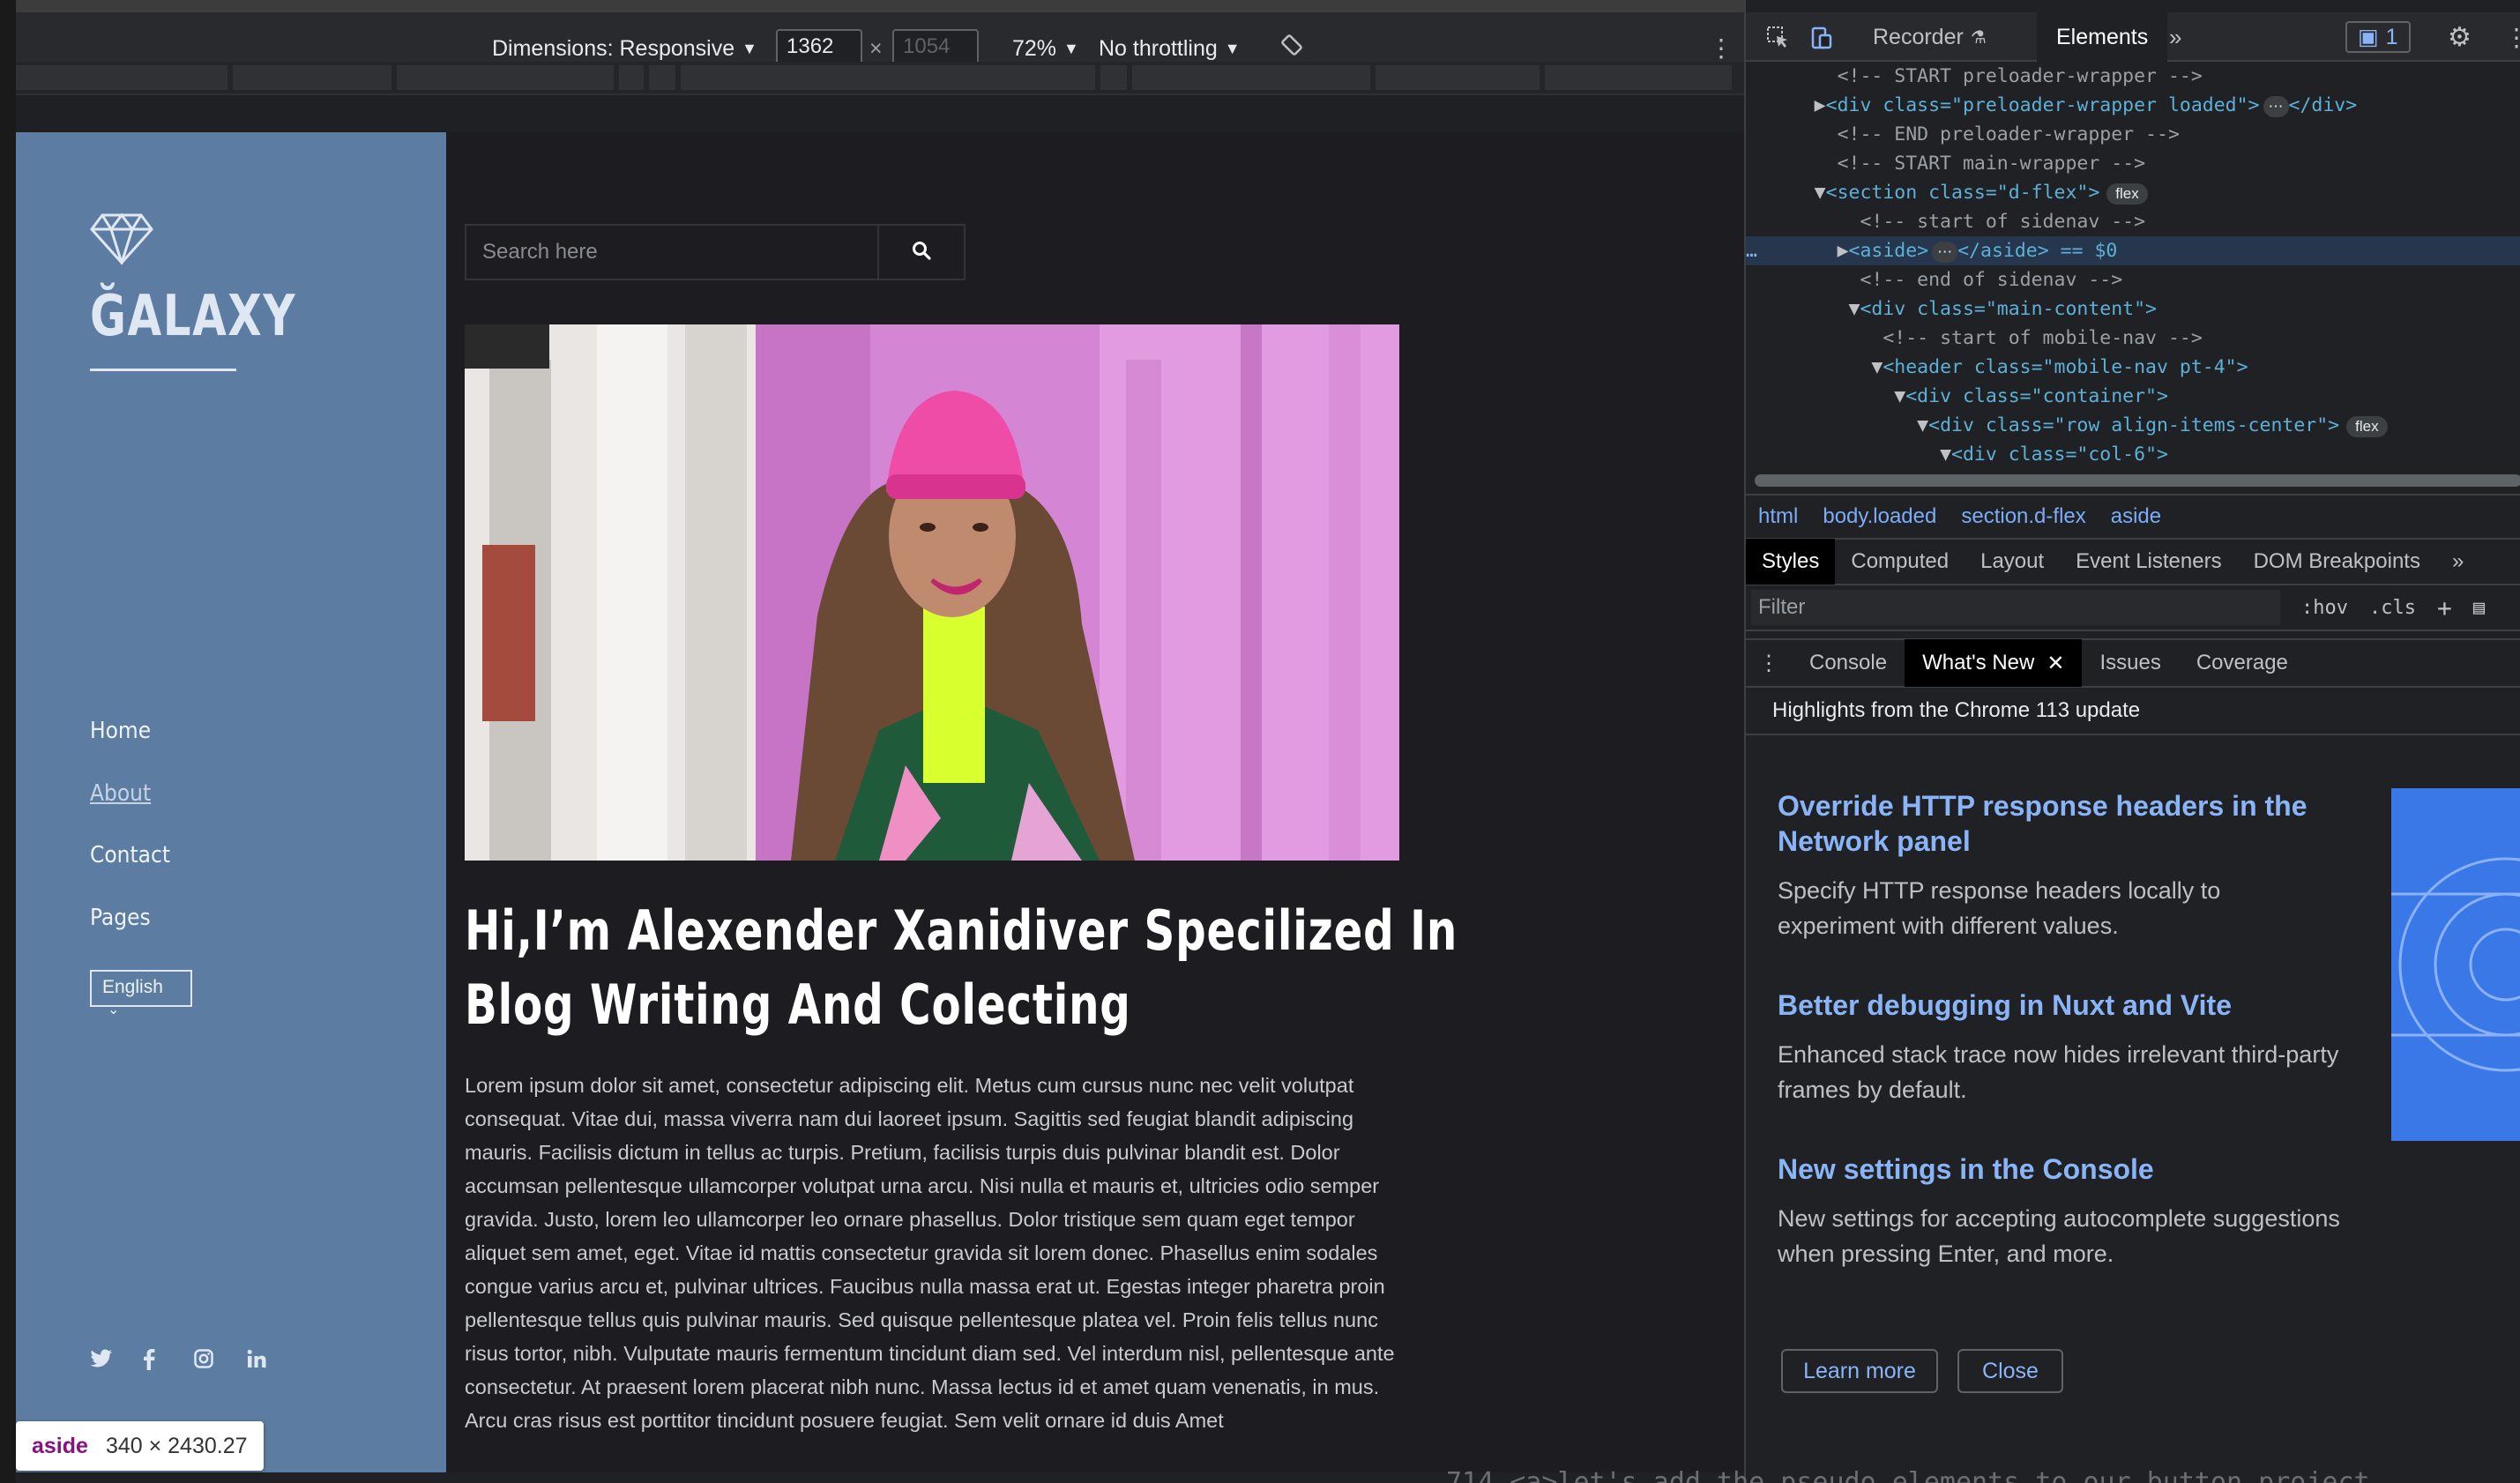  I want to click on throttle-dropdown: No throttling ▼, so click(1170, 49).